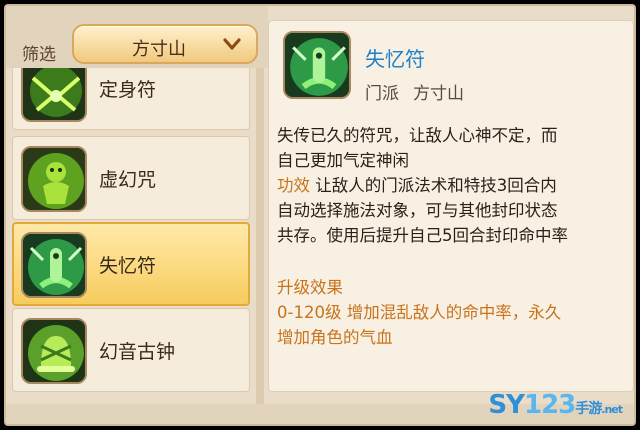 The image size is (640, 430). I want to click on effect-line: 功效 让敌人的门派法术和特技3回合内, so click(417, 185).